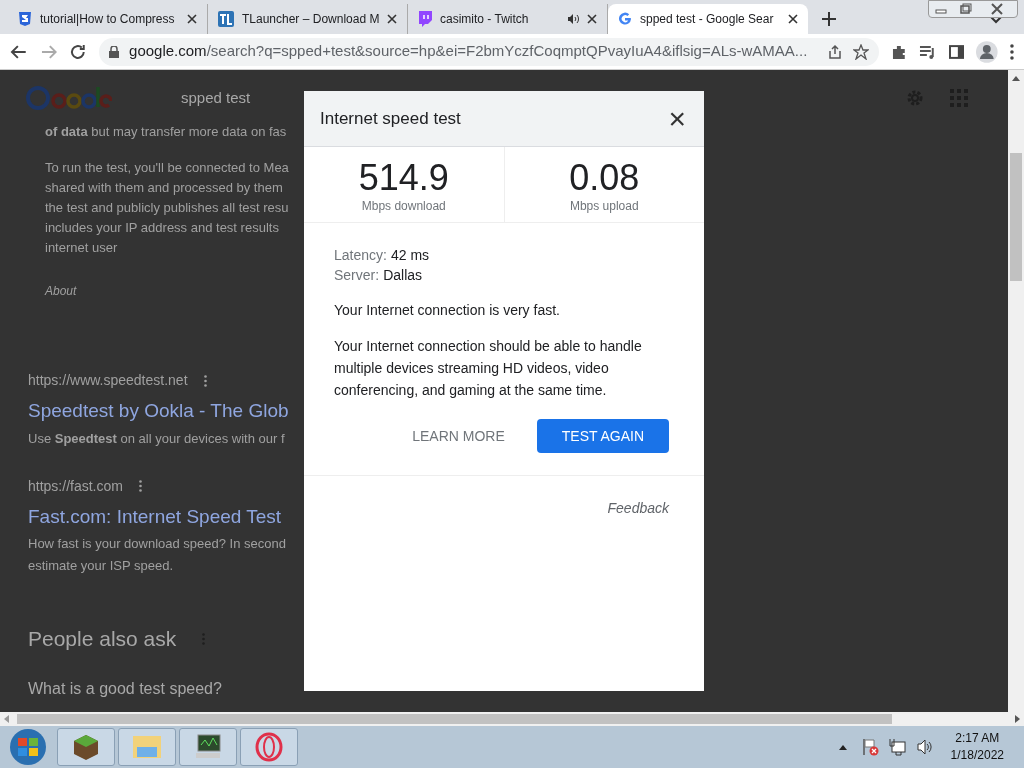  I want to click on horizontal-scrollbar, so click(512, 719).